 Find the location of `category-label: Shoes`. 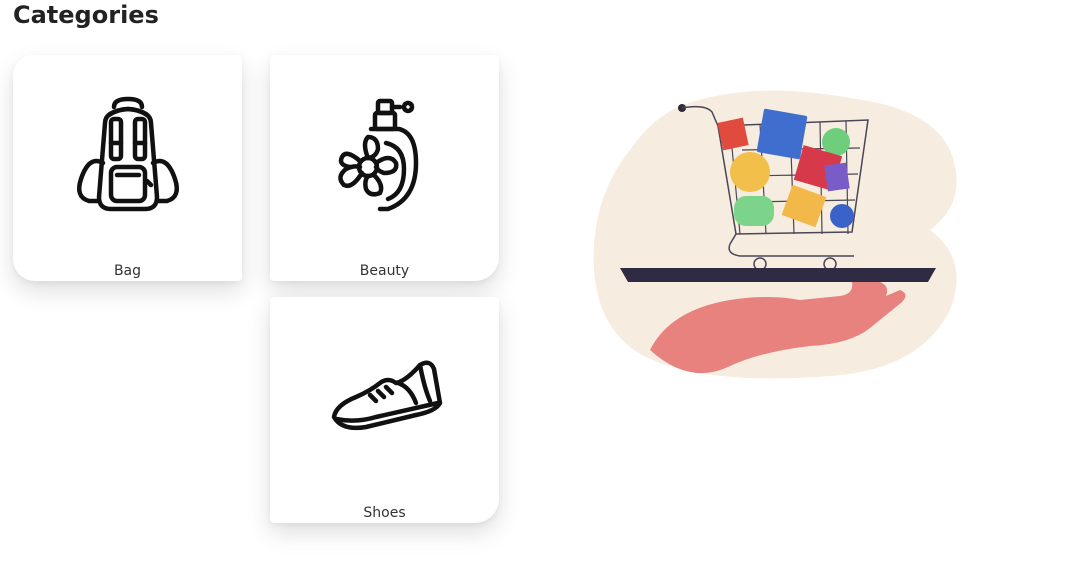

category-label: Shoes is located at coordinates (384, 513).